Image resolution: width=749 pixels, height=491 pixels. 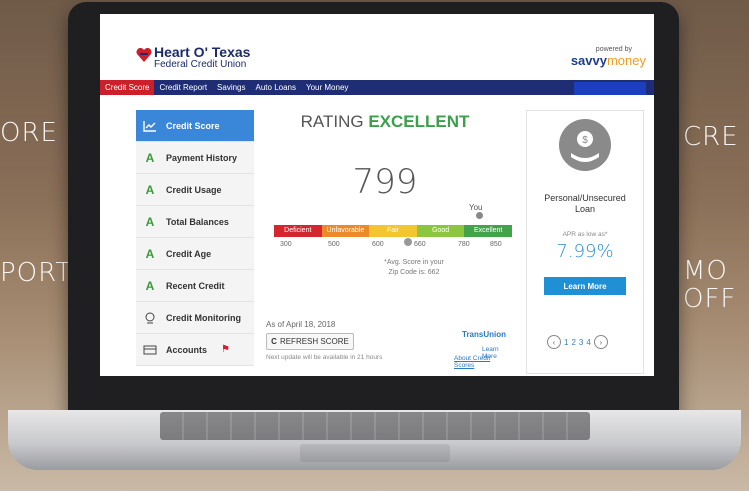 I want to click on nav-credit-score: Credit Score, so click(x=127, y=87).